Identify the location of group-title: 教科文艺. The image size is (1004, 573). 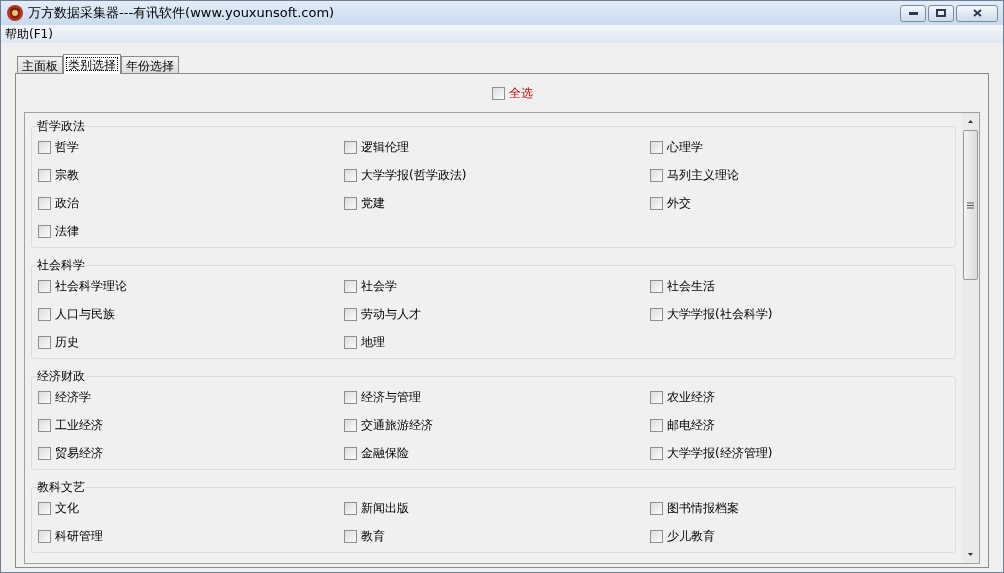
(61, 487).